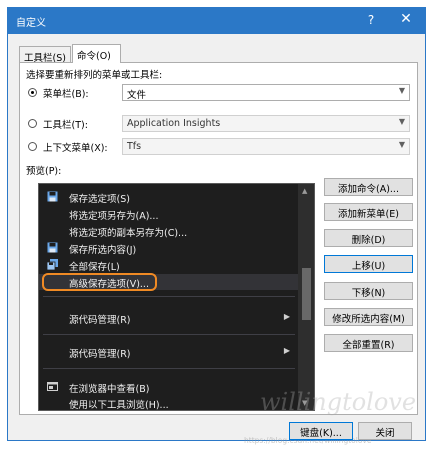 This screenshot has height=451, width=434. What do you see at coordinates (75, 148) in the screenshot?
I see `context-menu-label: 上下文菜单(X):` at bounding box center [75, 148].